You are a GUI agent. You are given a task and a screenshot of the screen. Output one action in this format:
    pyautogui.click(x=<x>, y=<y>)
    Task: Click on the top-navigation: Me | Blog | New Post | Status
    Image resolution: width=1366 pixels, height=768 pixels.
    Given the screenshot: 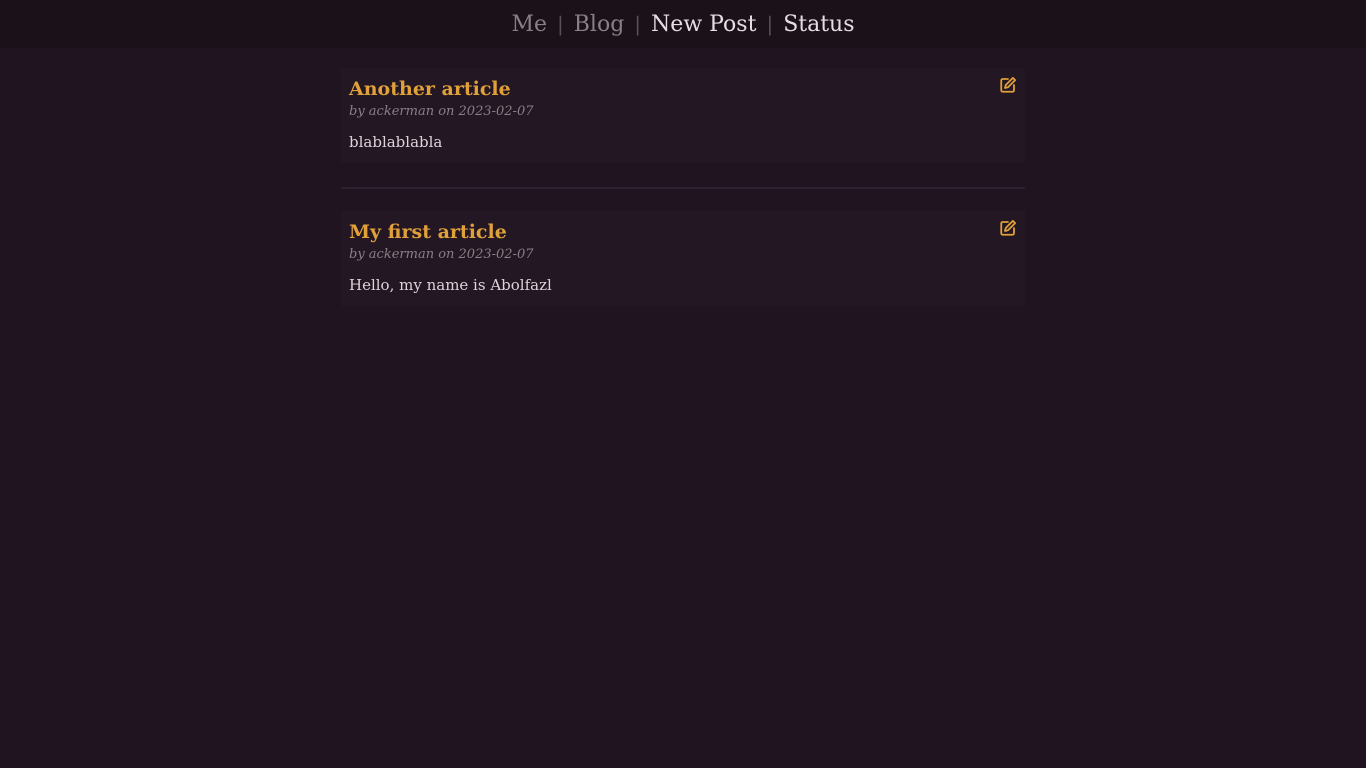 What is the action you would take?
    pyautogui.click(x=683, y=24)
    